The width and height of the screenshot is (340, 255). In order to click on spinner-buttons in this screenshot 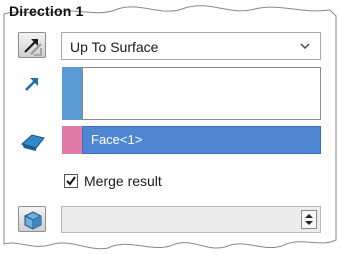, I will do `click(309, 219)`.